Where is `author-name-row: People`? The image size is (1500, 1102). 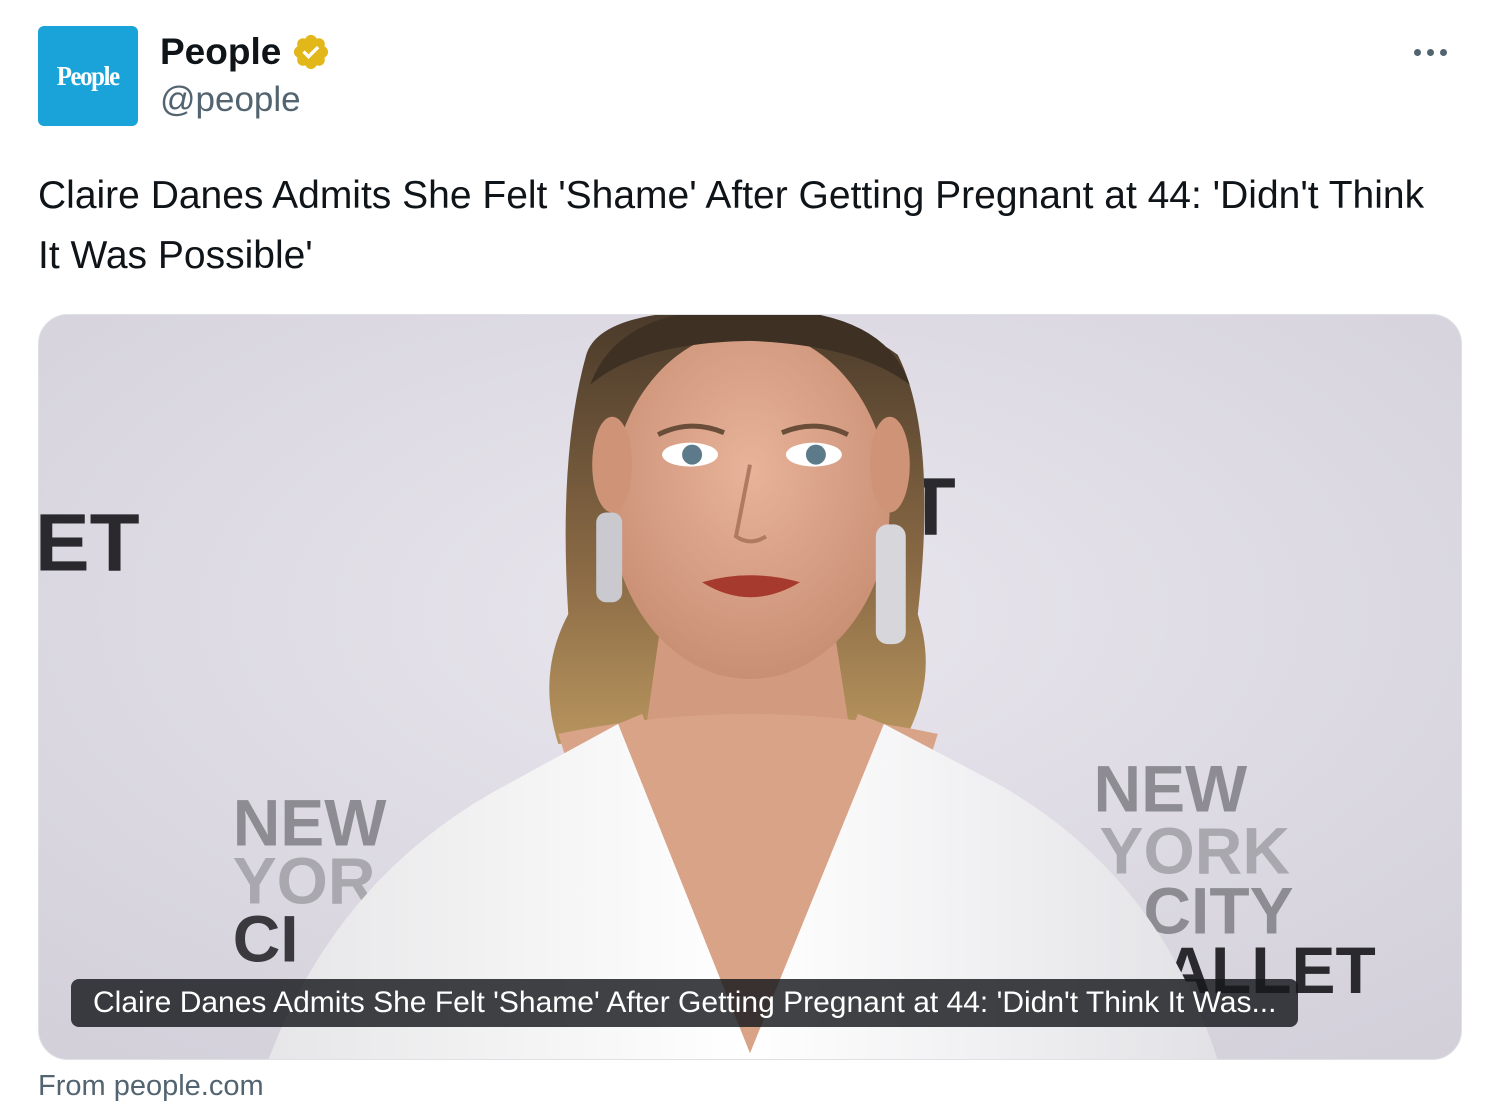
author-name-row: People is located at coordinates (245, 52).